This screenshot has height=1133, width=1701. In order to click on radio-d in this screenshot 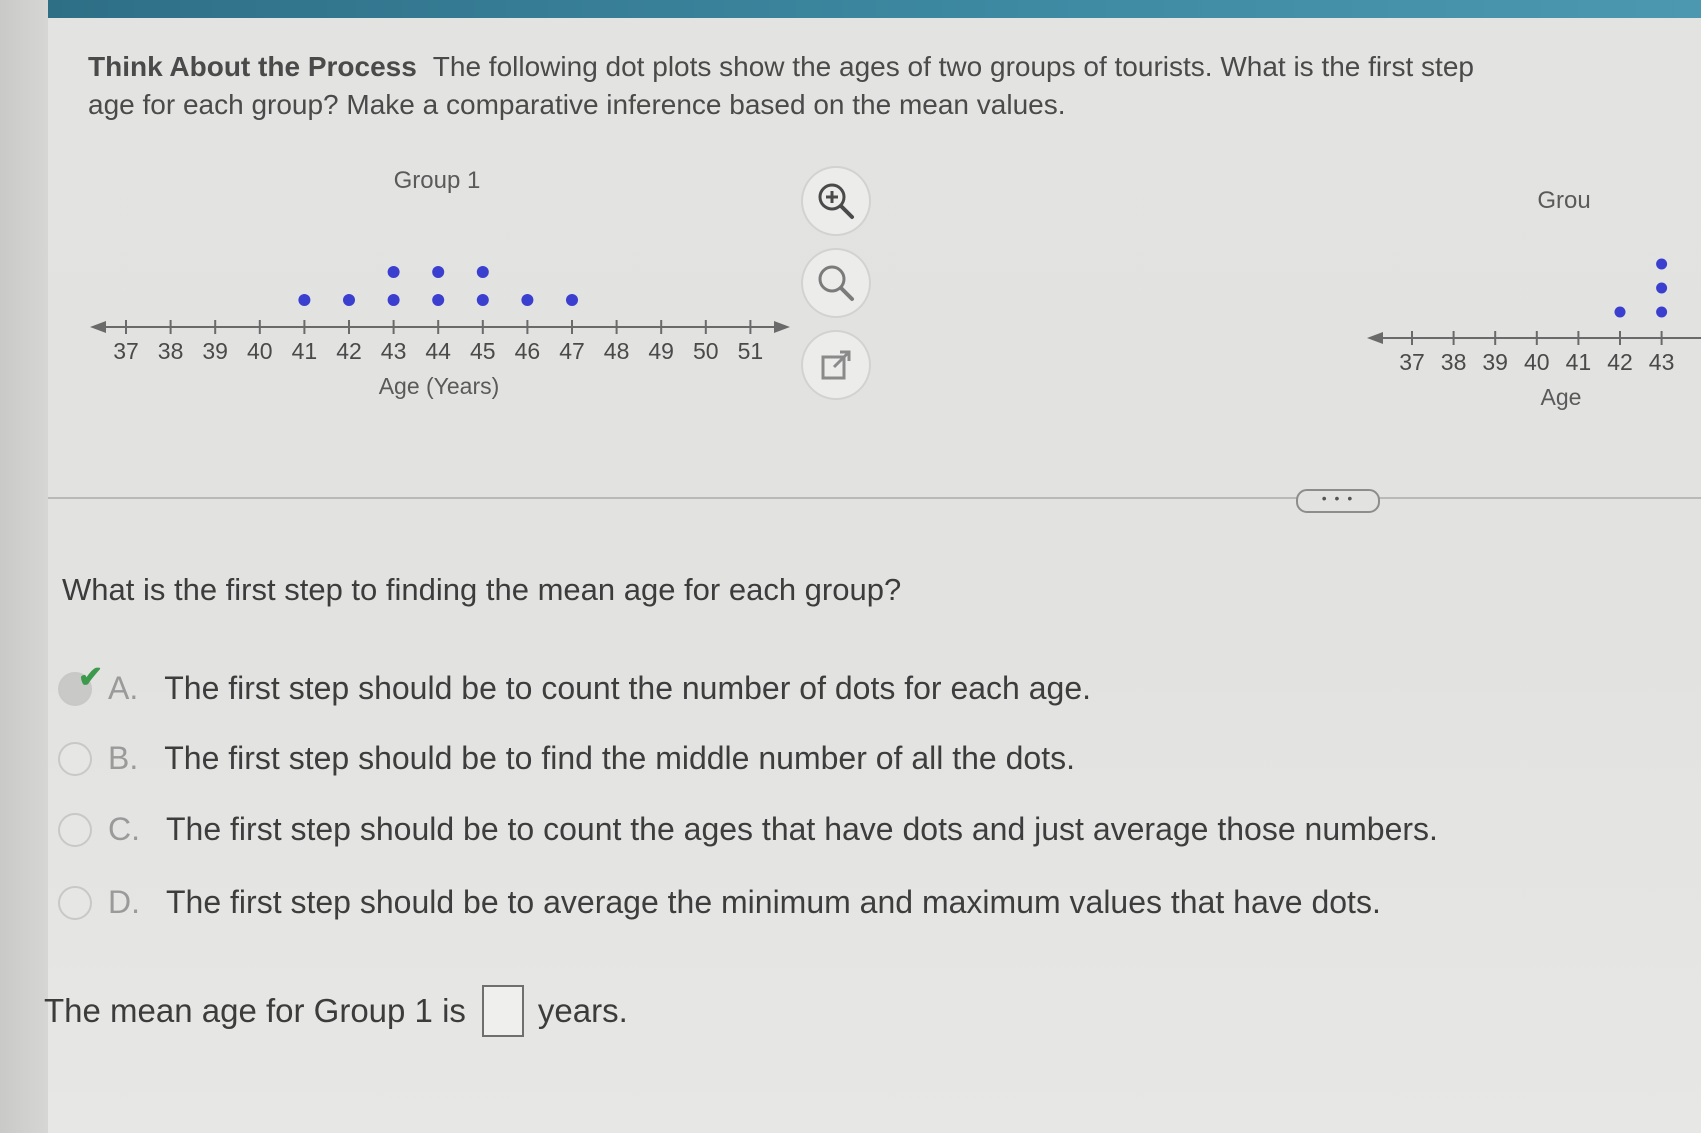, I will do `click(75, 902)`.